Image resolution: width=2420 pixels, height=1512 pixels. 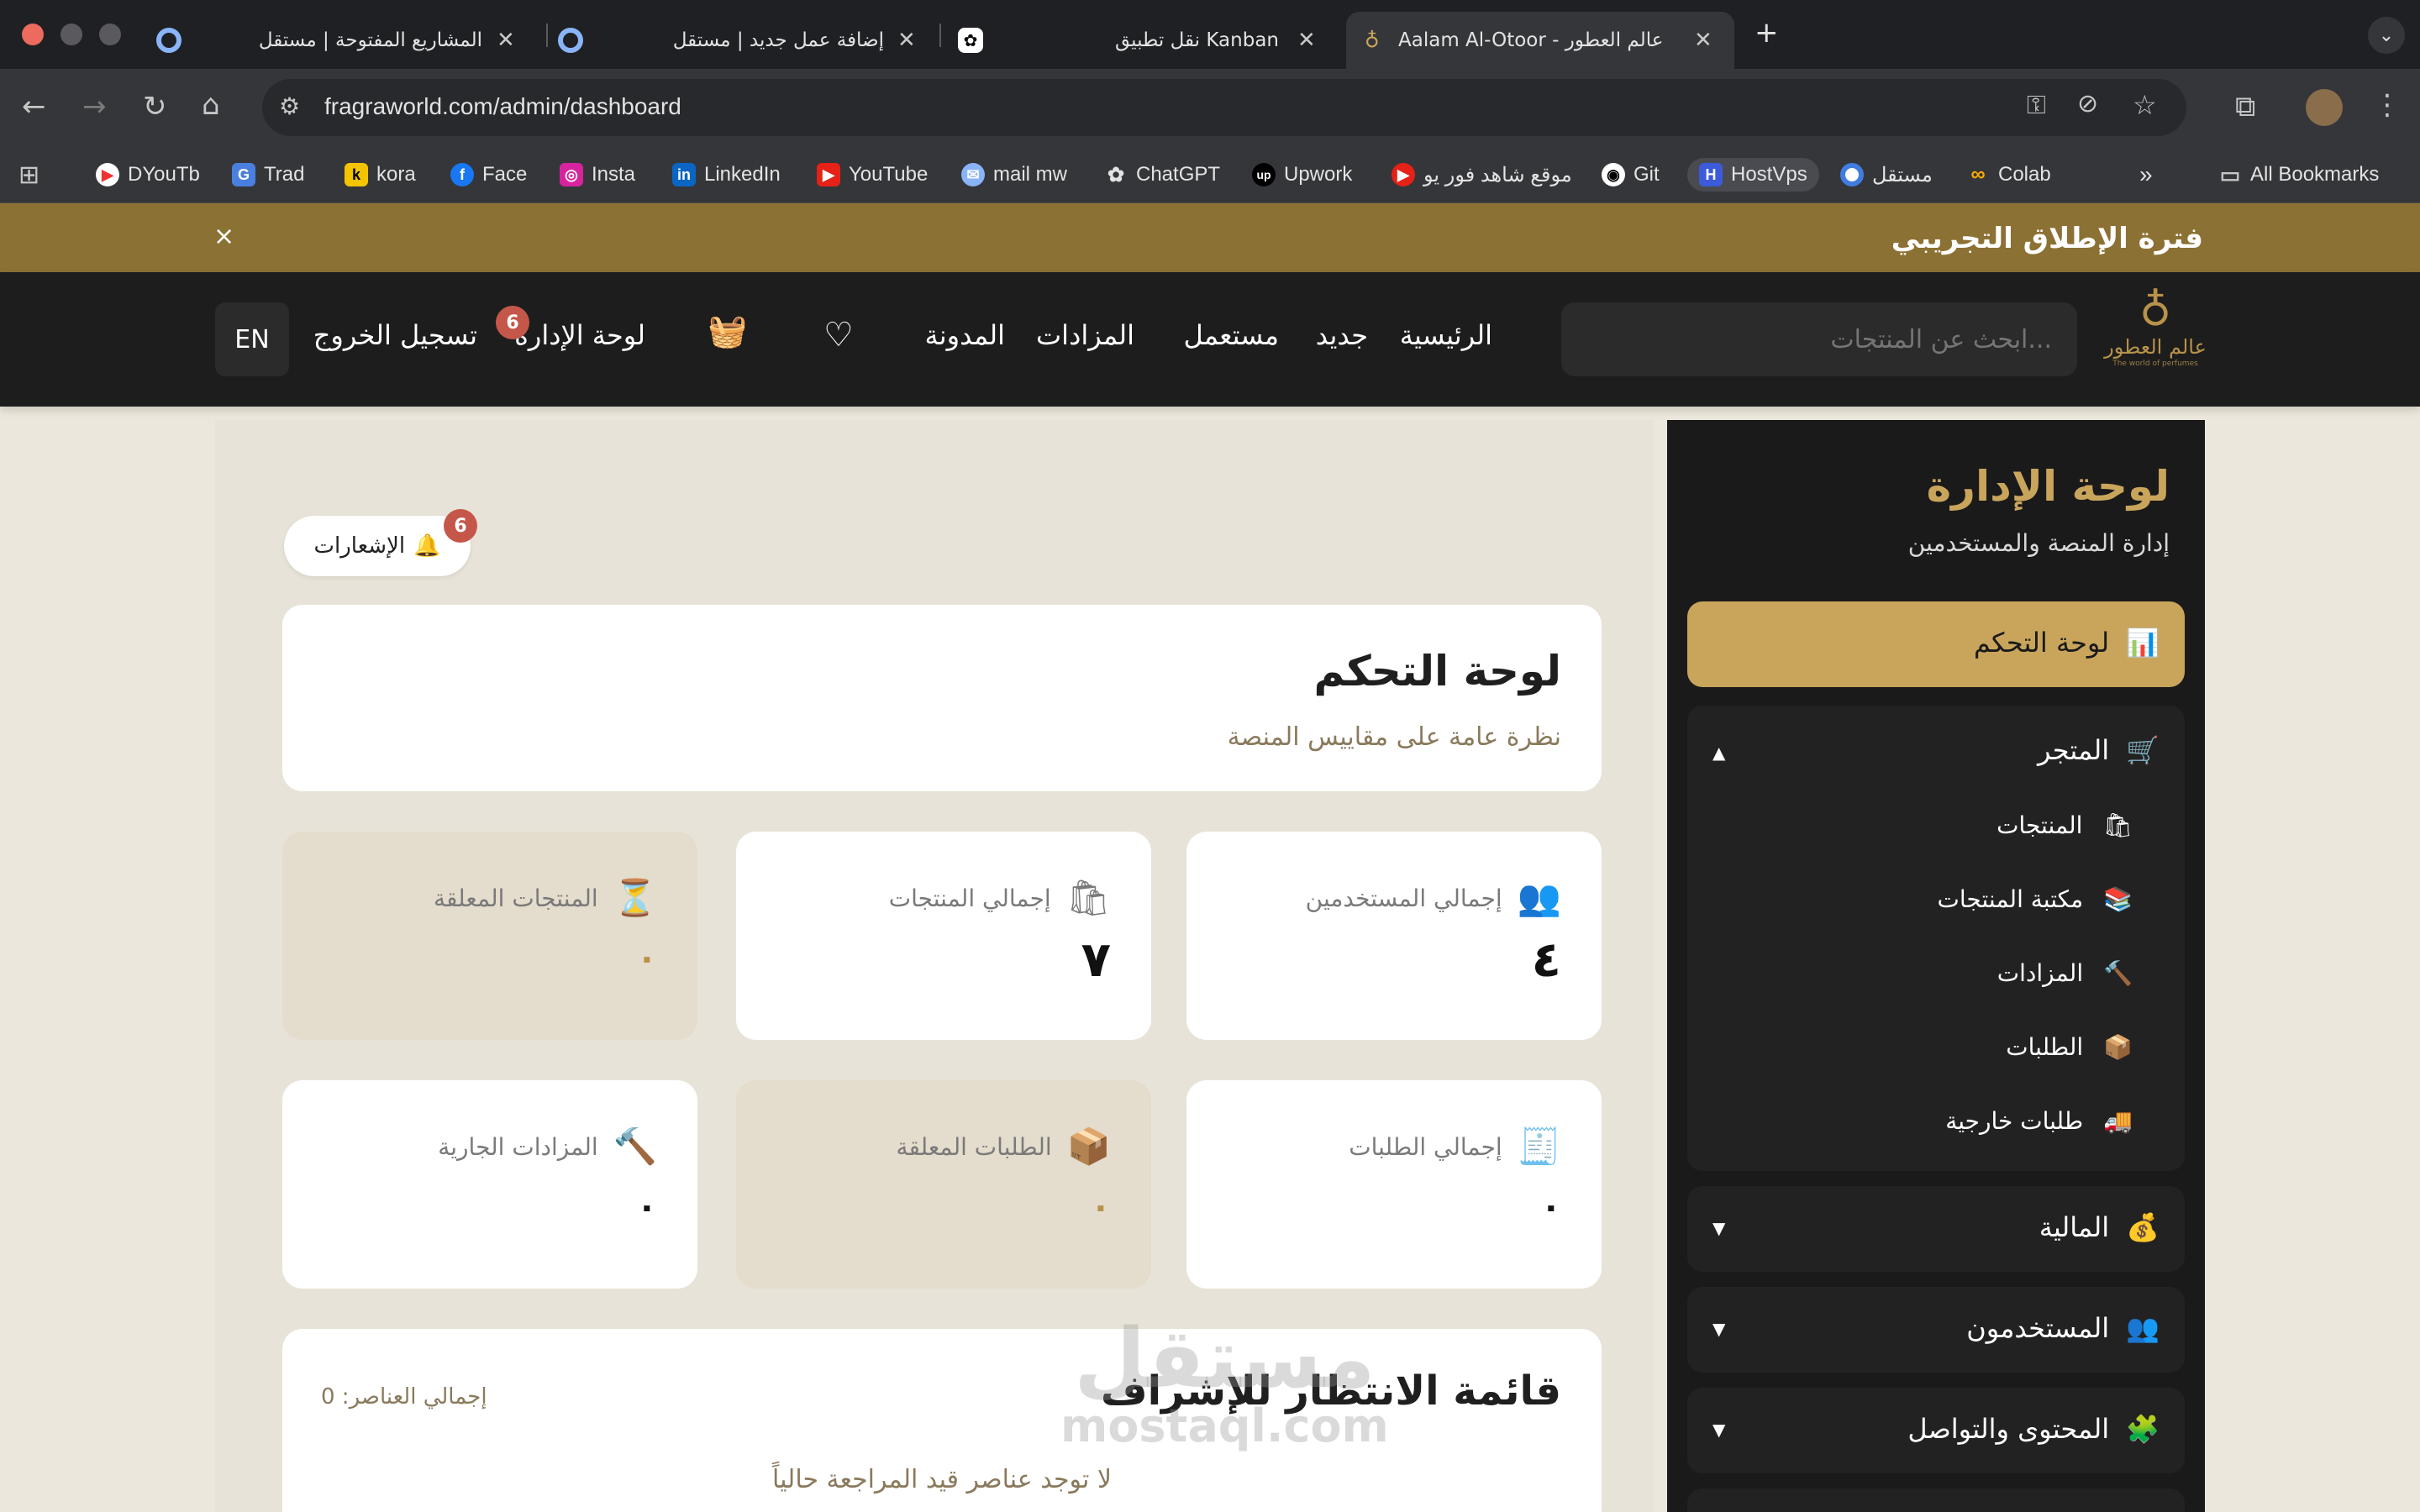 I want to click on bookmark-label: HostVps, so click(x=1769, y=174).